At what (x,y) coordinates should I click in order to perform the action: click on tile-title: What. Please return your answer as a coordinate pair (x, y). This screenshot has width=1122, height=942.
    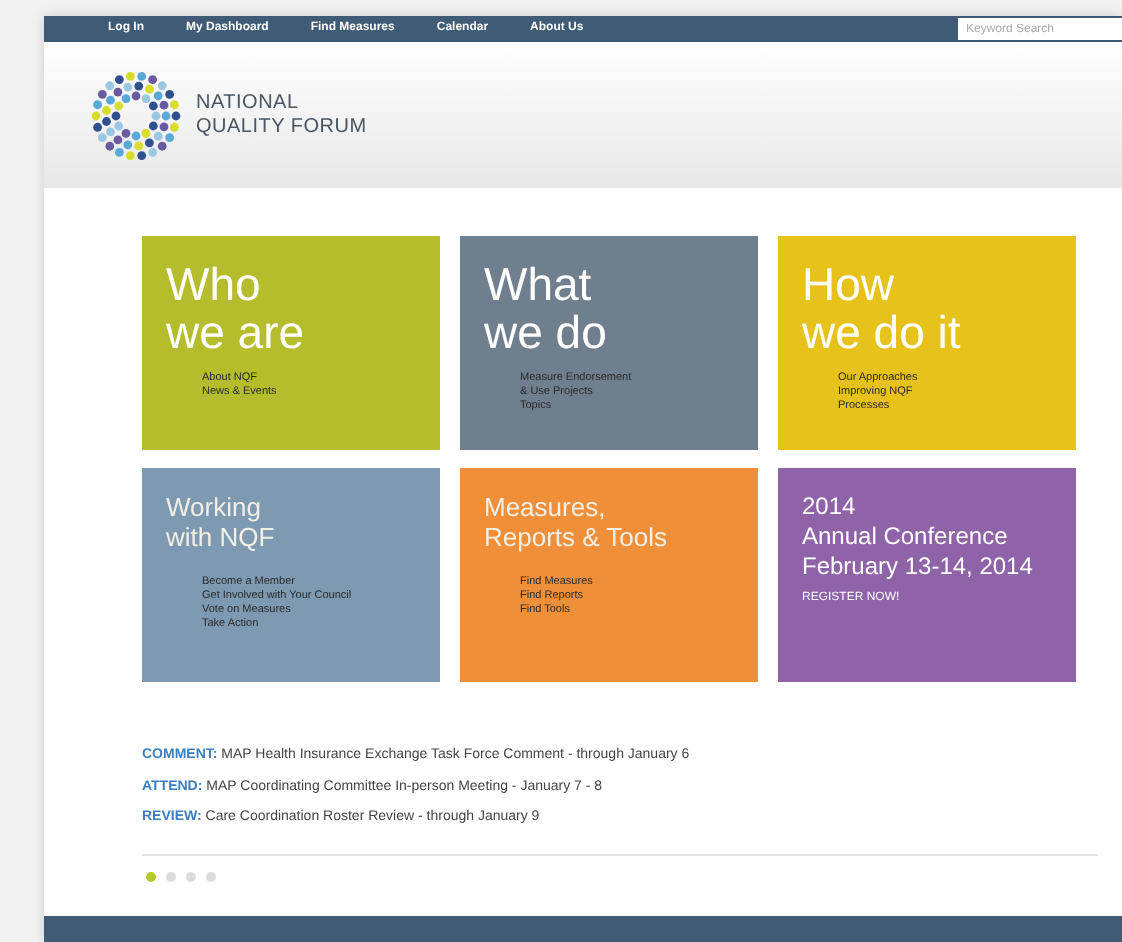
    Looking at the image, I should click on (539, 284).